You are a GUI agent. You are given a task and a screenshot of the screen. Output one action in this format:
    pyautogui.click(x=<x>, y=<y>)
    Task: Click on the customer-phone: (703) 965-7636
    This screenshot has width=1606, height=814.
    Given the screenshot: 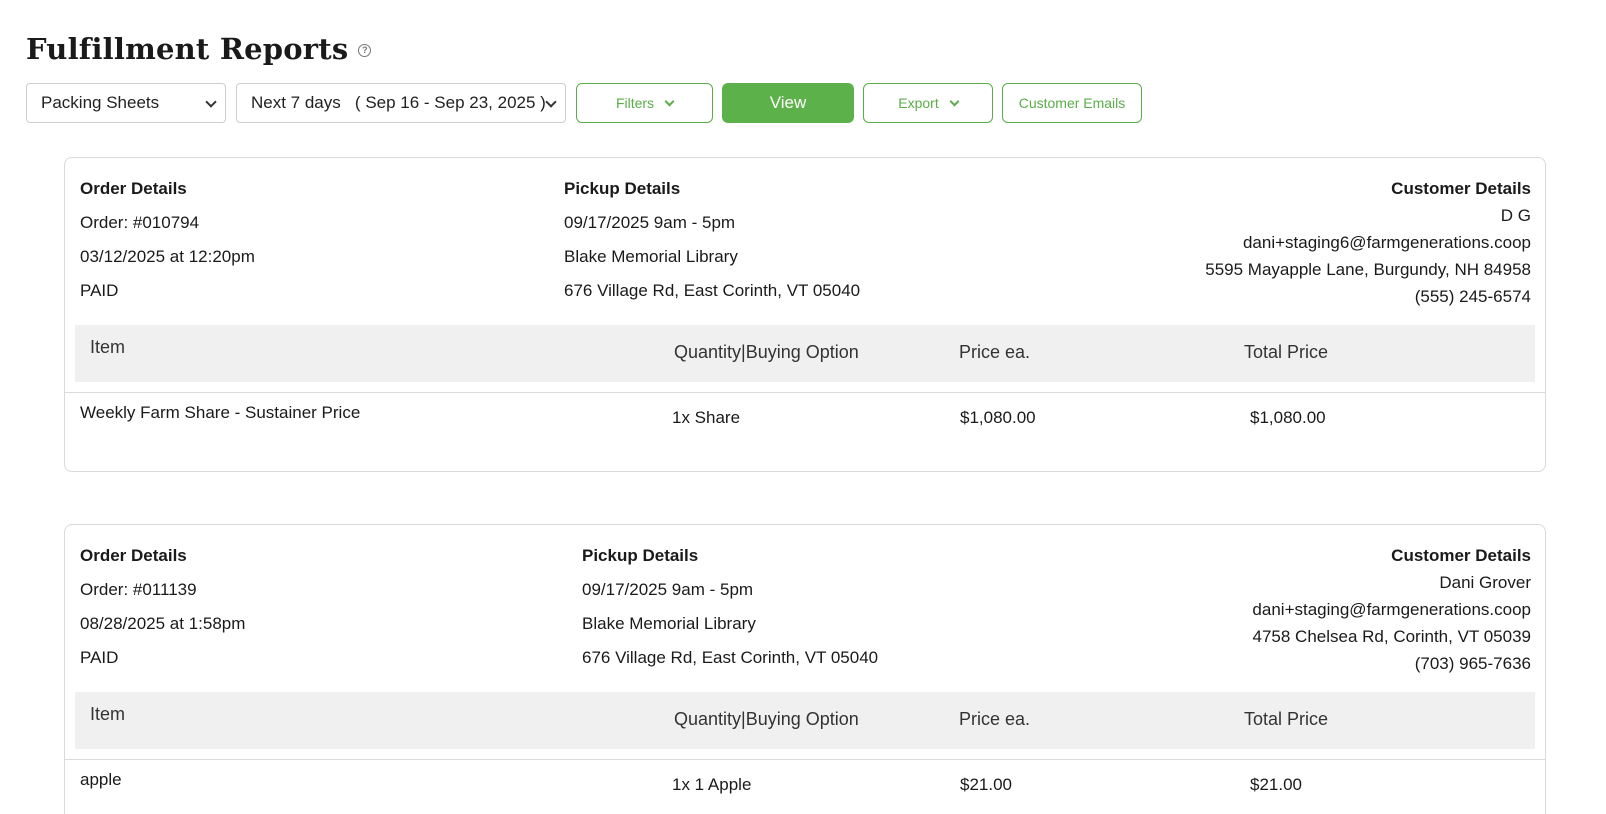 What is the action you would take?
    pyautogui.click(x=1472, y=663)
    